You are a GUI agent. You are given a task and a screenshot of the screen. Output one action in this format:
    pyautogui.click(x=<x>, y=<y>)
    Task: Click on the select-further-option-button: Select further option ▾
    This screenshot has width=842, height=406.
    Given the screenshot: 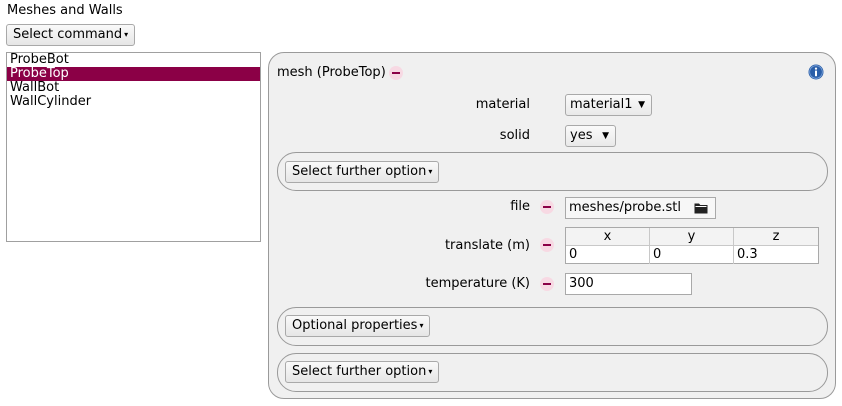 What is the action you would take?
    pyautogui.click(x=362, y=172)
    